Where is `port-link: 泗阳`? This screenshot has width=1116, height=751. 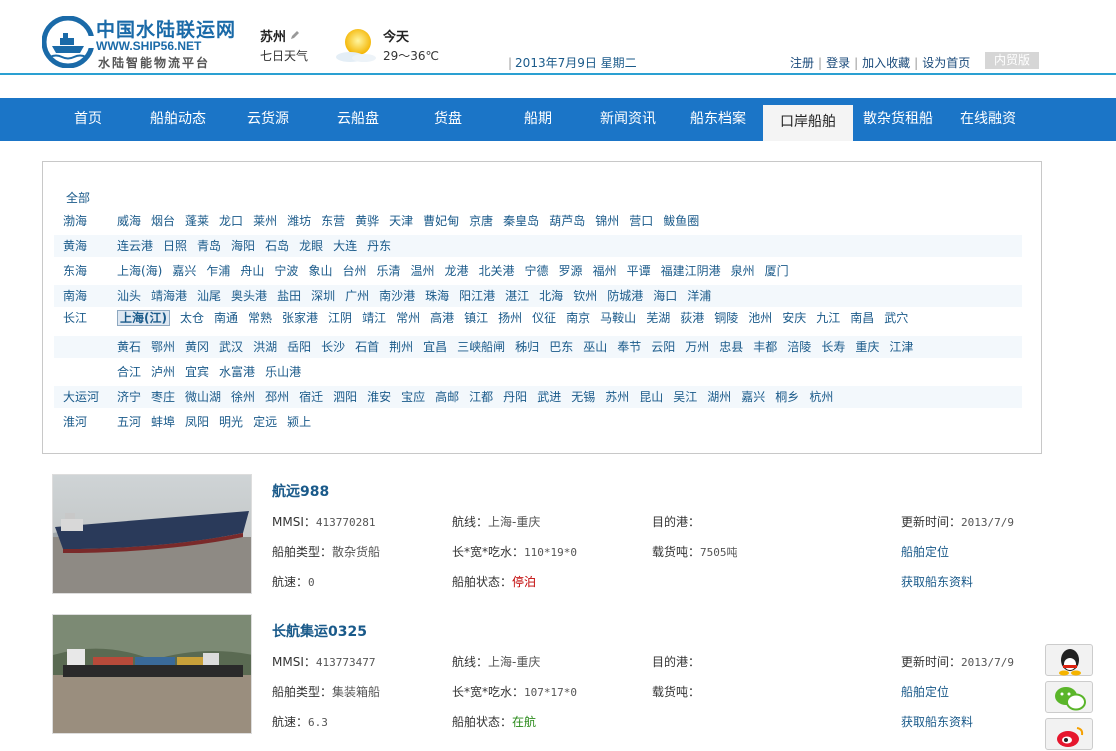
port-link: 泗阳 is located at coordinates (345, 397).